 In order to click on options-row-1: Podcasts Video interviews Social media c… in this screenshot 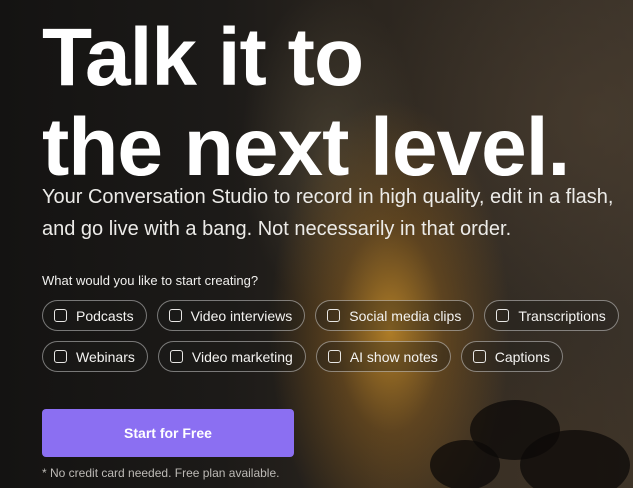, I will do `click(337, 315)`.